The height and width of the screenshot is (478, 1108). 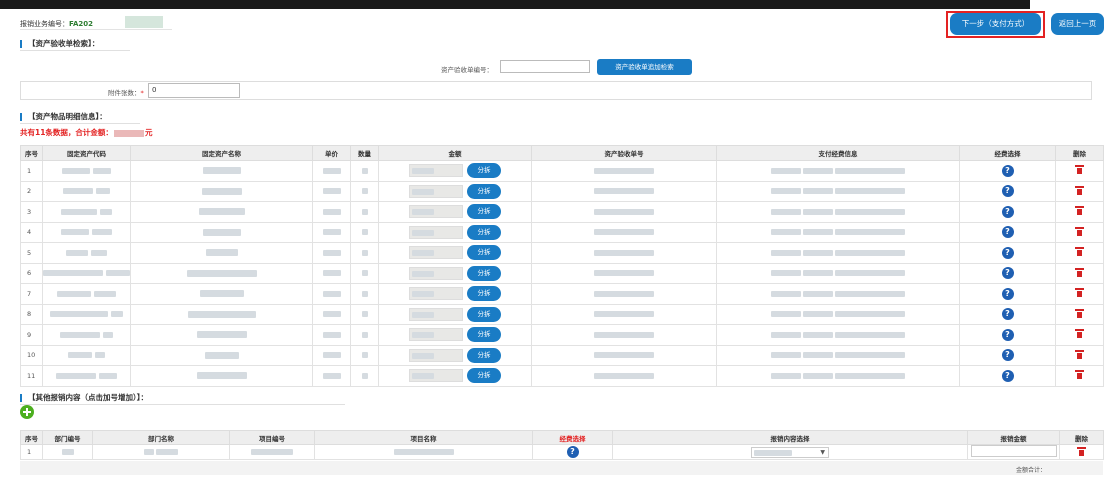 What do you see at coordinates (27, 412) in the screenshot?
I see `add-icon` at bounding box center [27, 412].